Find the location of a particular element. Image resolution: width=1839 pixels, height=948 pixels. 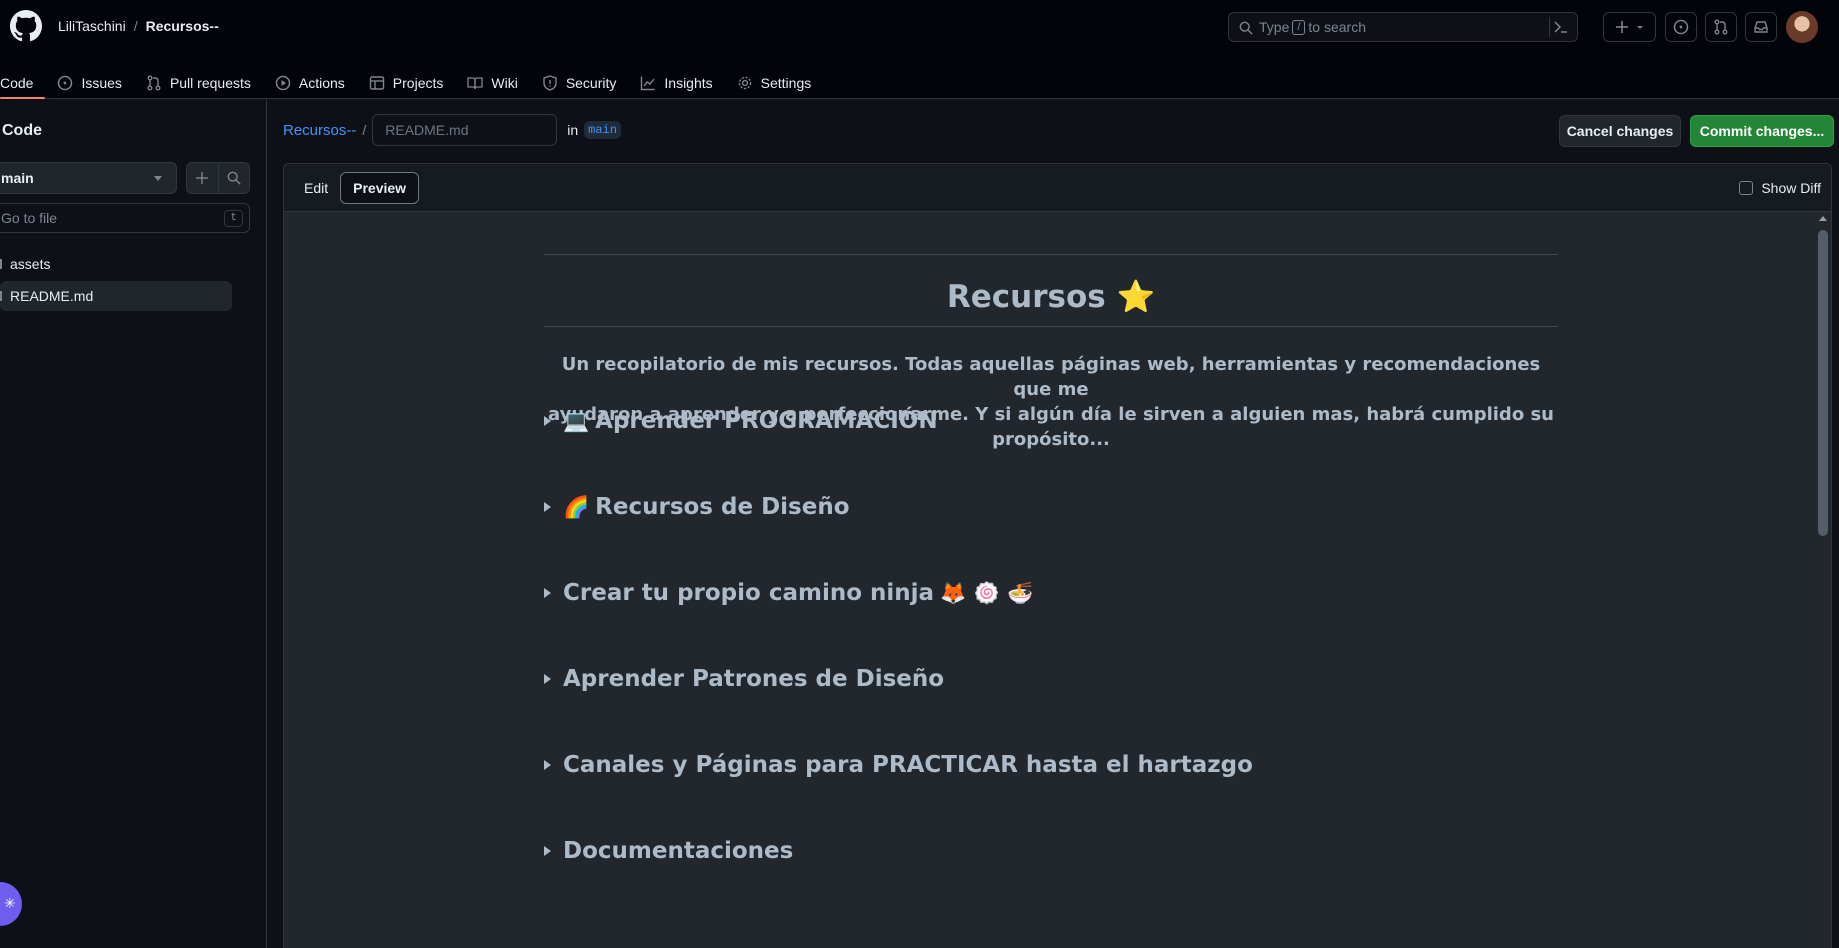

repo-root-link: Recursos-- is located at coordinates (319, 130).